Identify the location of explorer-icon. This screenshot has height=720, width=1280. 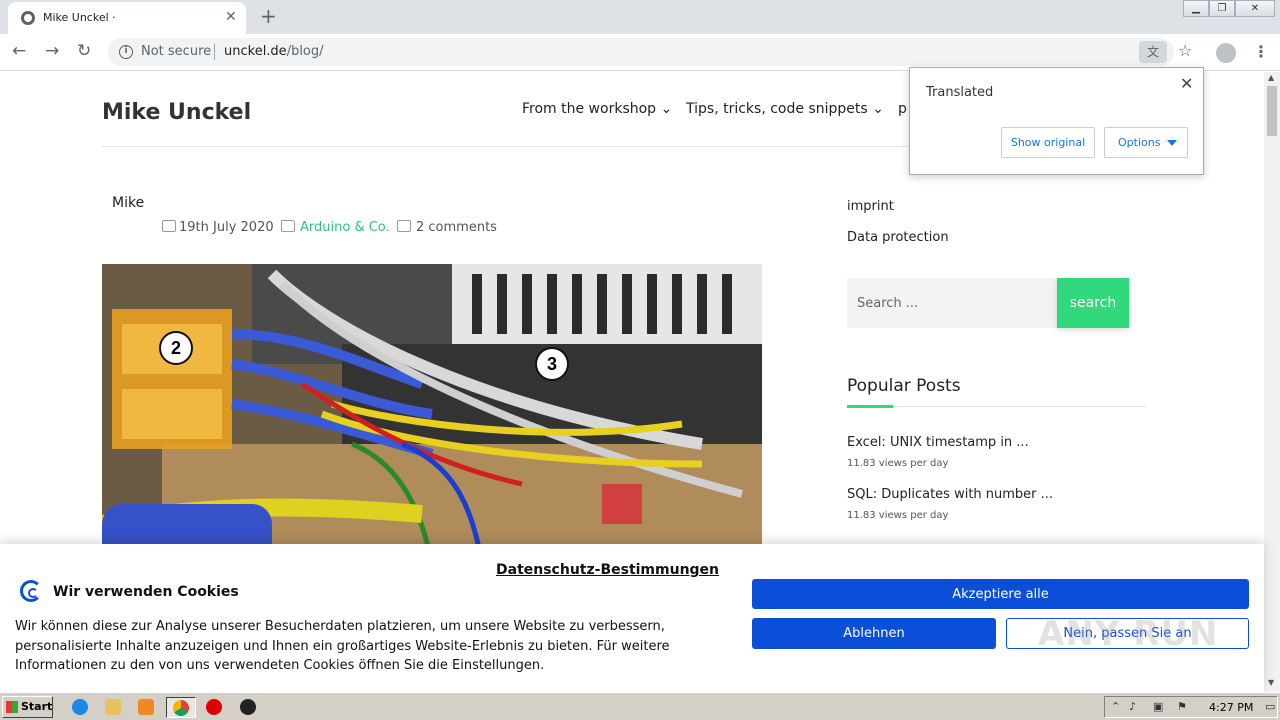
(113, 707).